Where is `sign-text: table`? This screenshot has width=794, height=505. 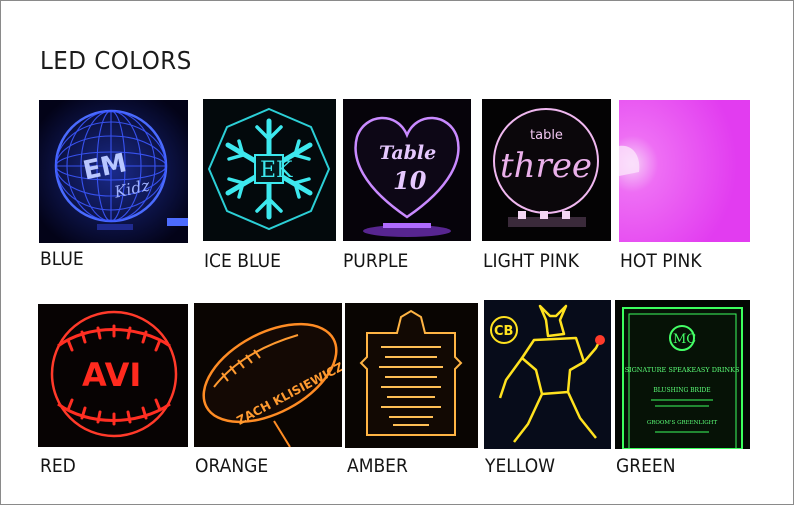 sign-text: table is located at coordinates (546, 135).